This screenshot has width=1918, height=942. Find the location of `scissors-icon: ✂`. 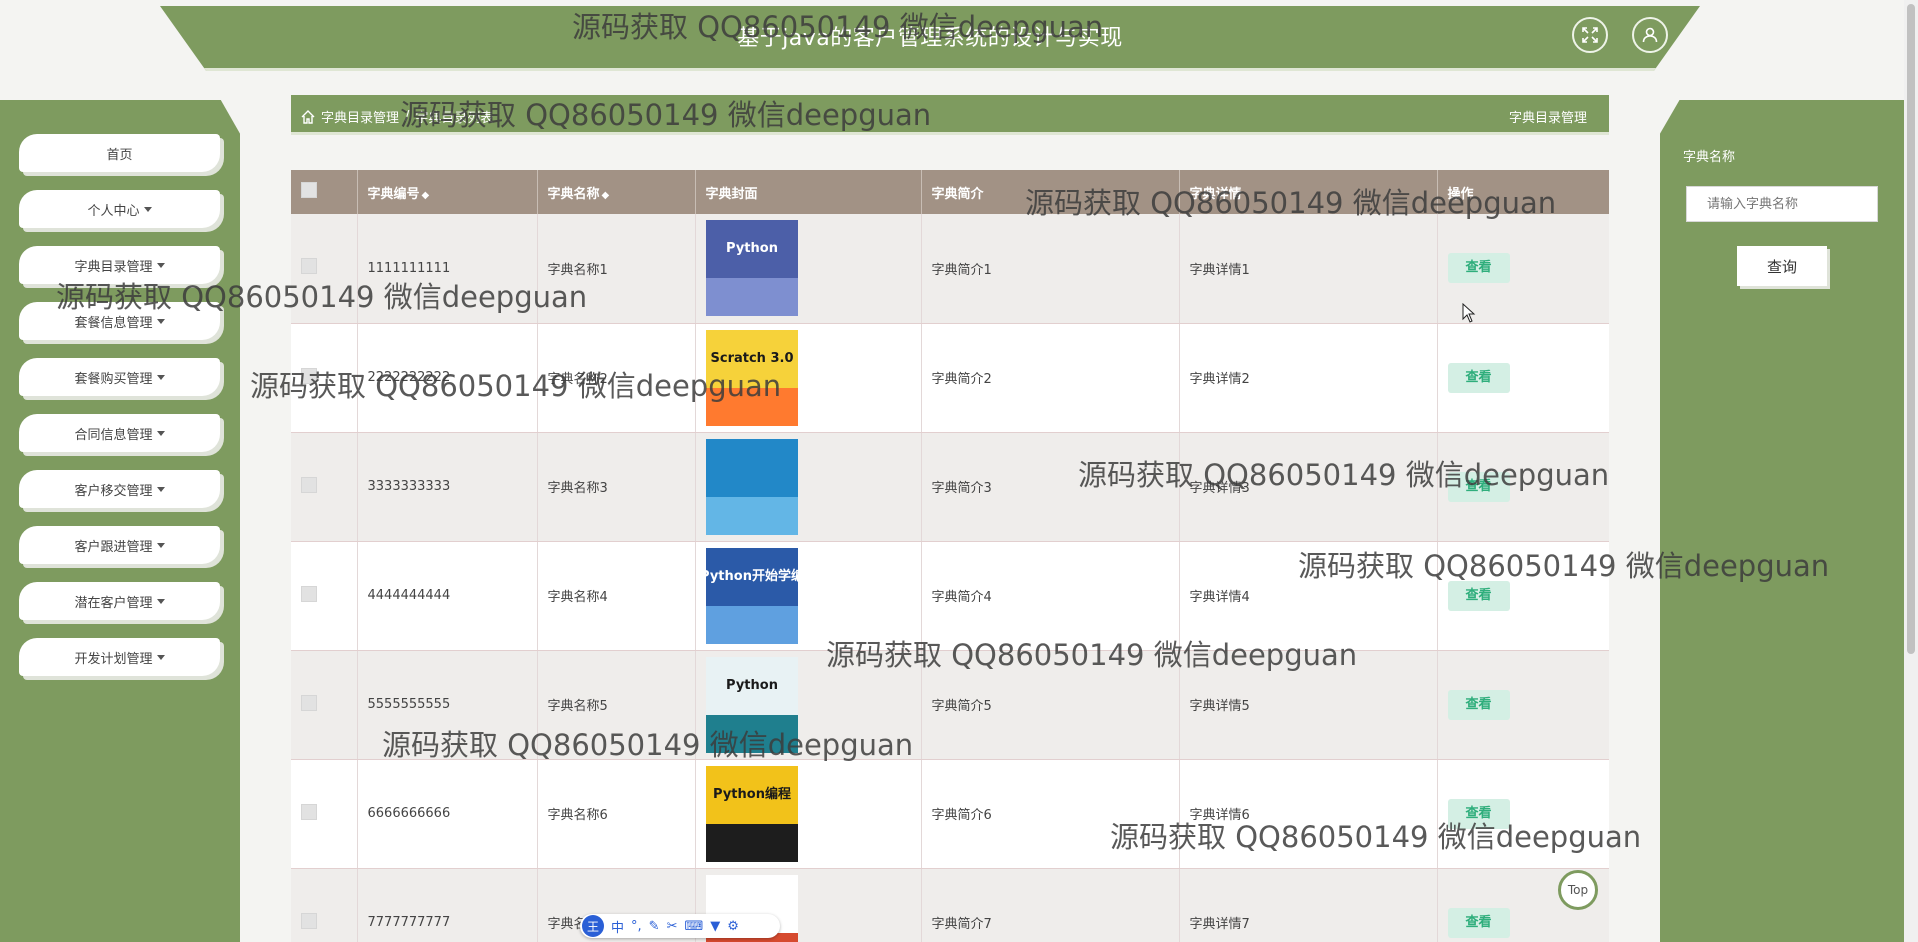

scissors-icon: ✂ is located at coordinates (672, 926).